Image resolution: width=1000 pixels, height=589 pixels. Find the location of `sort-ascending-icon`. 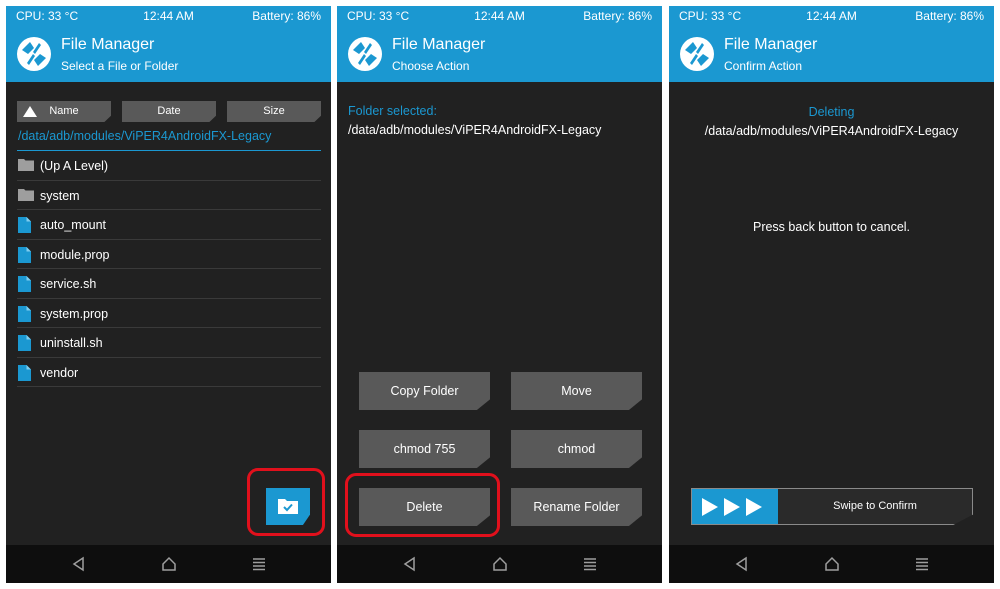

sort-ascending-icon is located at coordinates (30, 111).